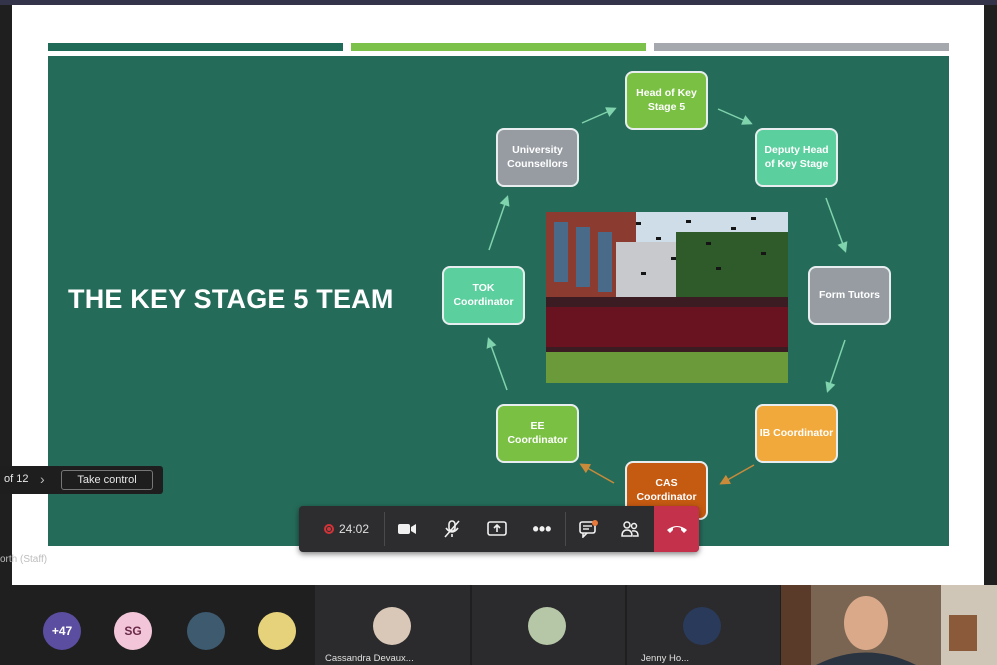 The width and height of the screenshot is (997, 665). I want to click on node-deputy-head: Deputy Head of Key Stage, so click(796, 157).